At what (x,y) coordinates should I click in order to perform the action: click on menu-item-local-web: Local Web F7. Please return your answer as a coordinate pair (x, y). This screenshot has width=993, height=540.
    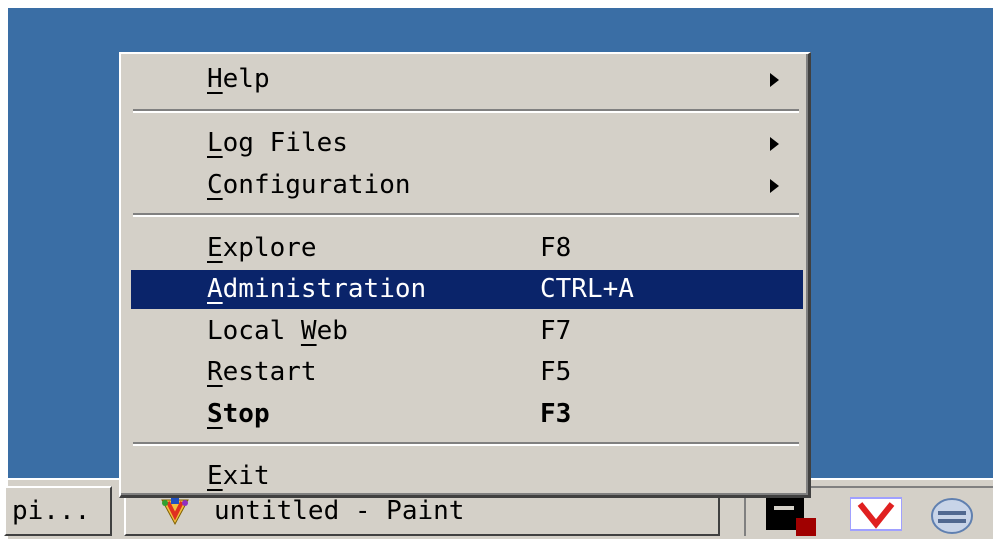
    Looking at the image, I should click on (467, 331).